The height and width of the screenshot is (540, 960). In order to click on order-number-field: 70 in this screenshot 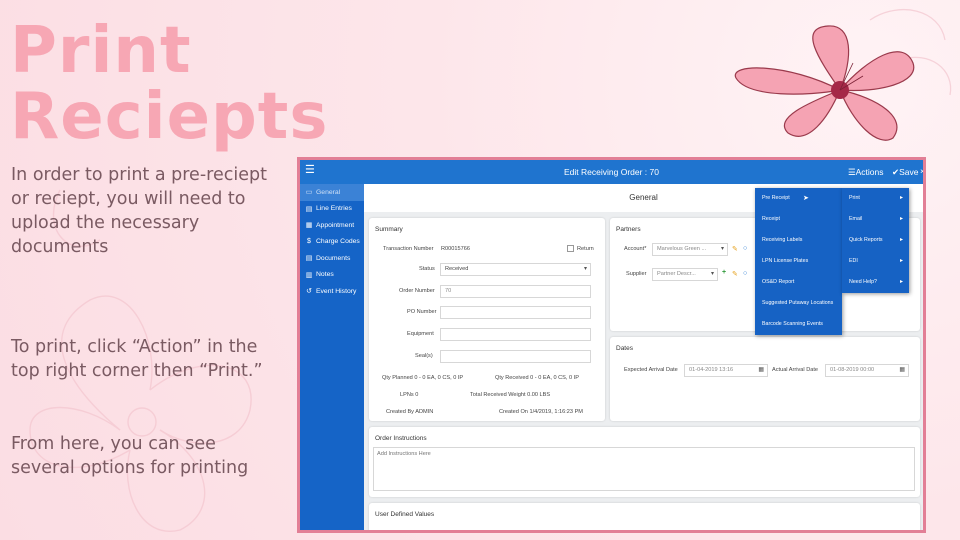, I will do `click(515, 291)`.